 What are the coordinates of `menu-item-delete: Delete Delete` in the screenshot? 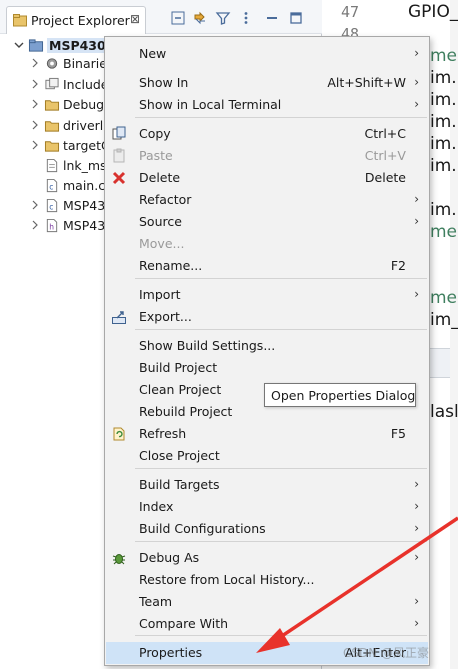 It's located at (267, 178).